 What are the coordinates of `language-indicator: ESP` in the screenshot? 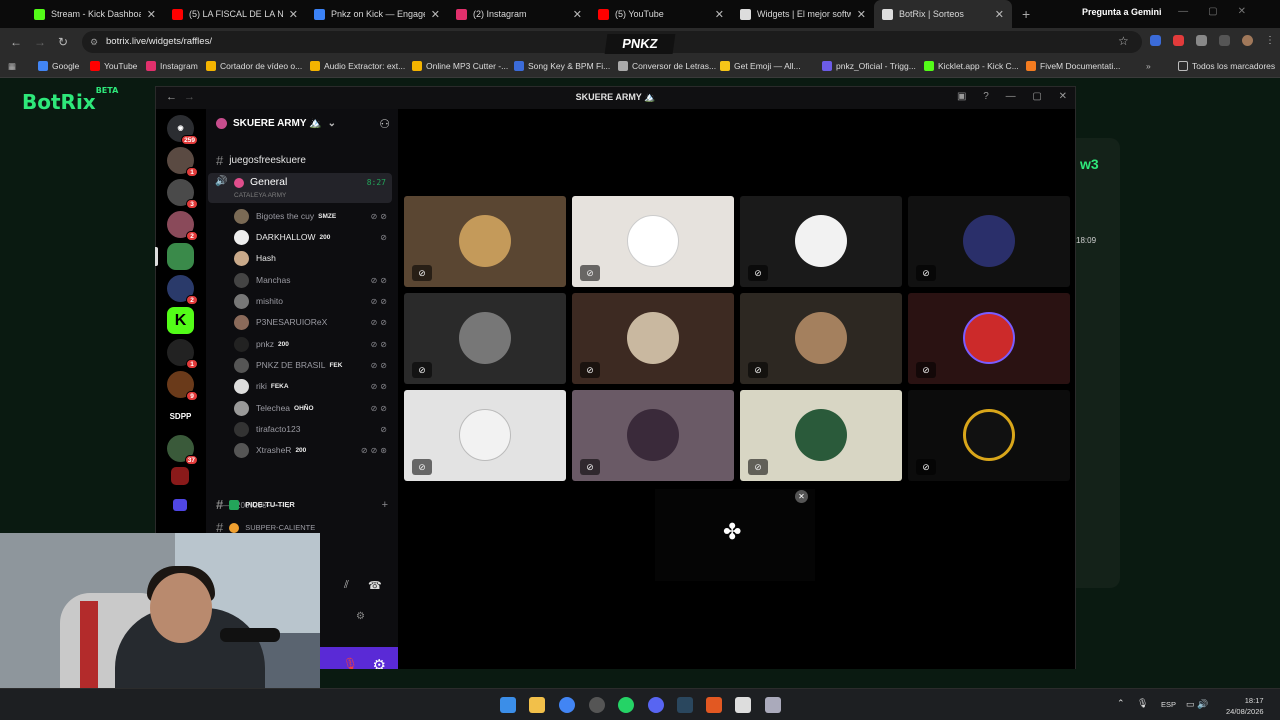 It's located at (1168, 704).